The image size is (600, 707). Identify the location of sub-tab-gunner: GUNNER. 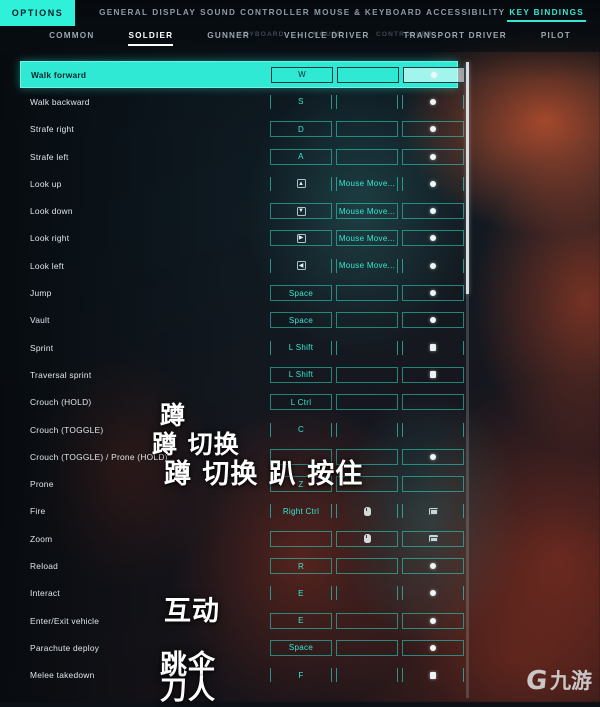
(228, 39).